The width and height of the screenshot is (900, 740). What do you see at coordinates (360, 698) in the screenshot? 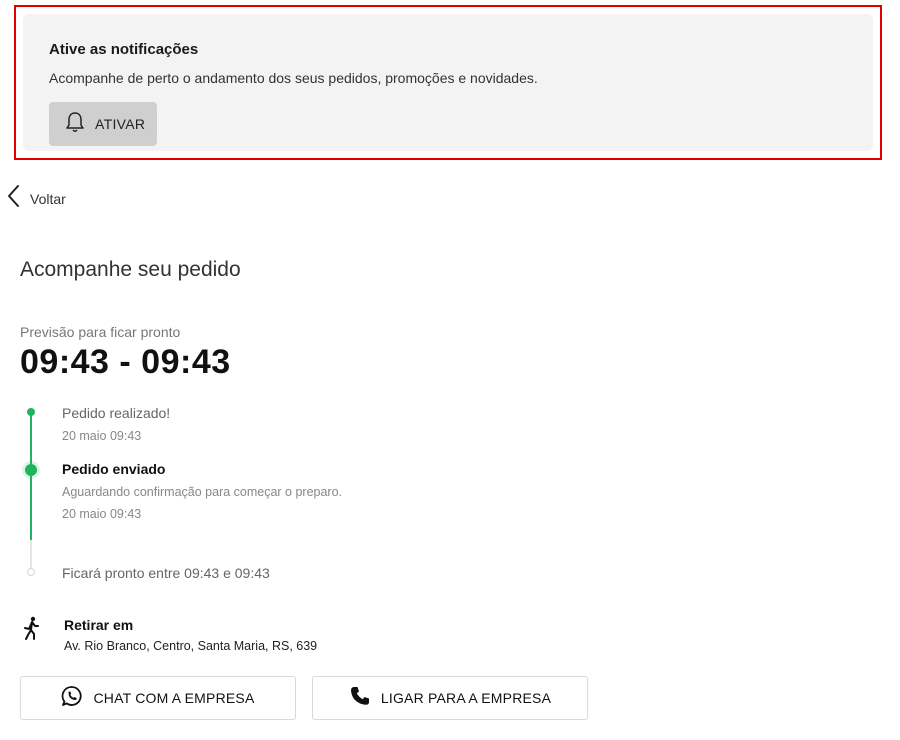
I see `phone-icon` at bounding box center [360, 698].